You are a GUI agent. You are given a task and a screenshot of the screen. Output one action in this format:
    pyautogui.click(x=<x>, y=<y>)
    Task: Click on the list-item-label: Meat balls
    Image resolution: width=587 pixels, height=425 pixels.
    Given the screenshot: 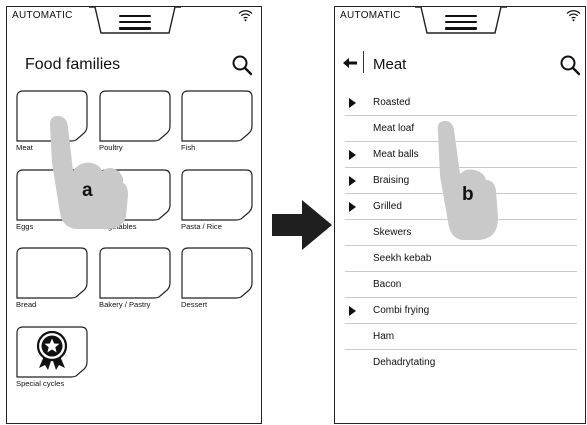 What is the action you would take?
    pyautogui.click(x=396, y=154)
    